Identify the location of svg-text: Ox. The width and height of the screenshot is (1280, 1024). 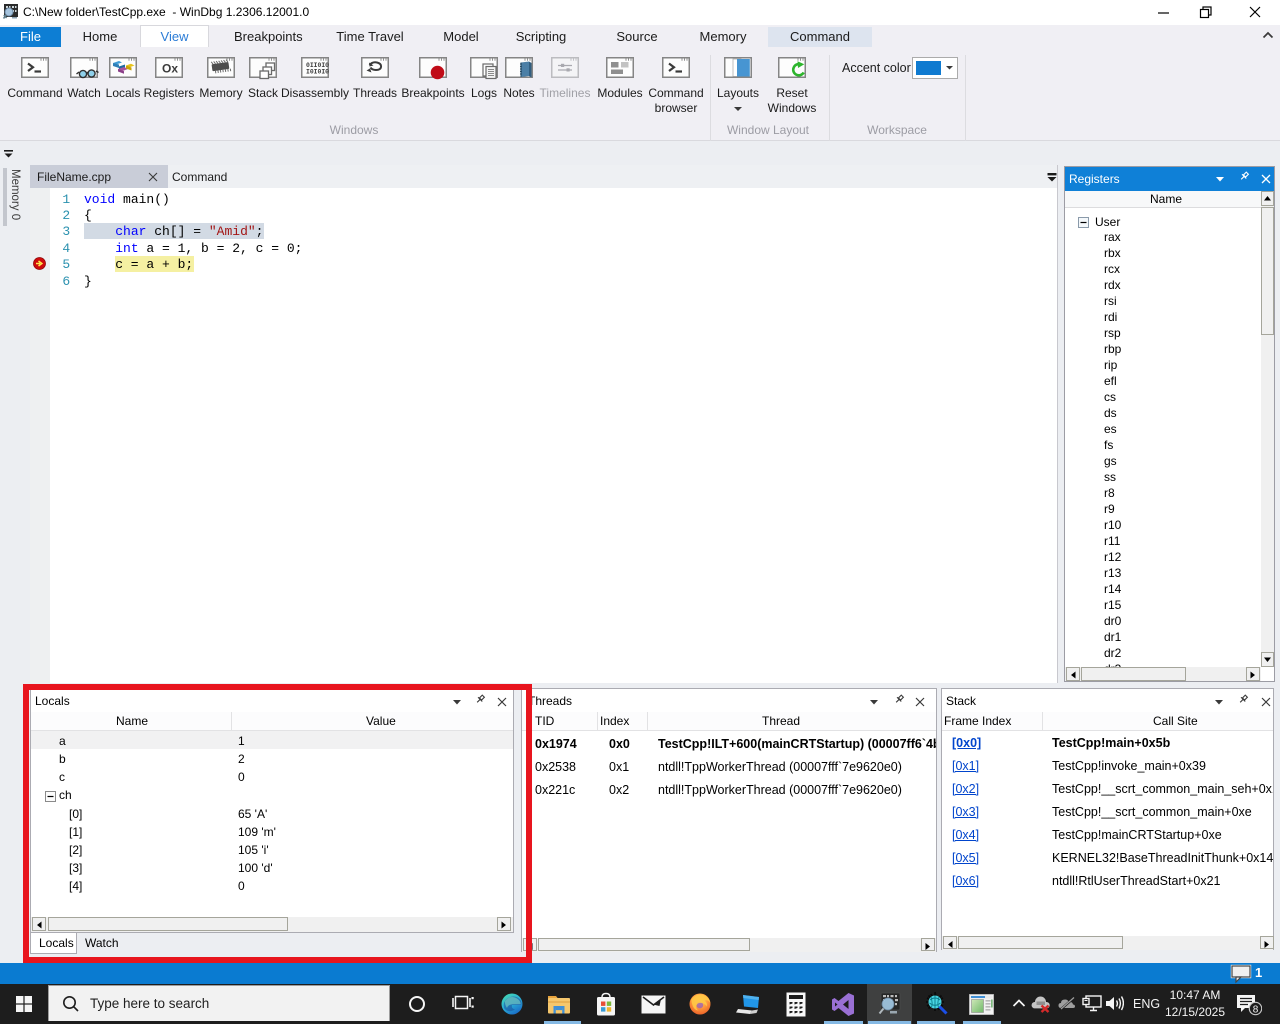
(170, 69).